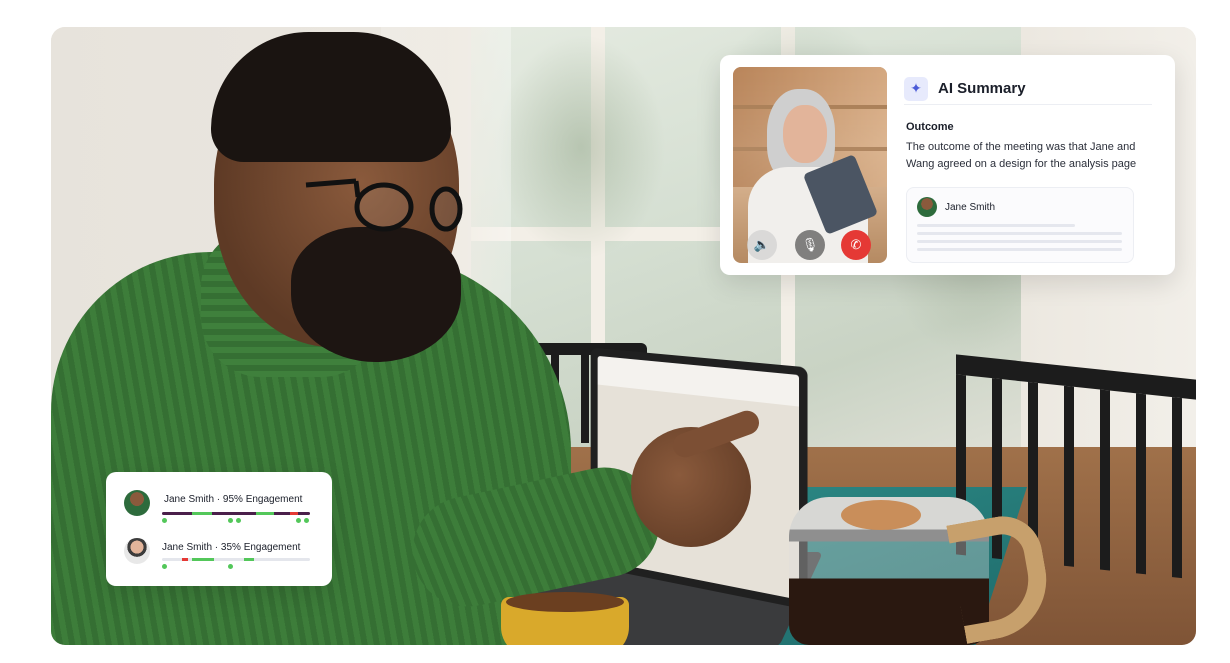  What do you see at coordinates (970, 207) in the screenshot?
I see `transcript-speaker-name: Jane Smith` at bounding box center [970, 207].